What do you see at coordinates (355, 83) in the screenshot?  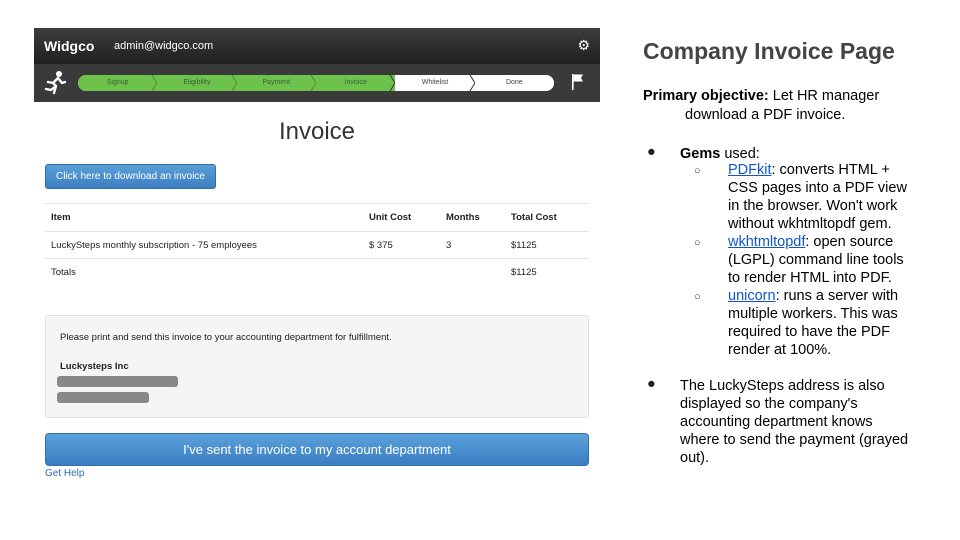 I see `step-invoice: Invoice` at bounding box center [355, 83].